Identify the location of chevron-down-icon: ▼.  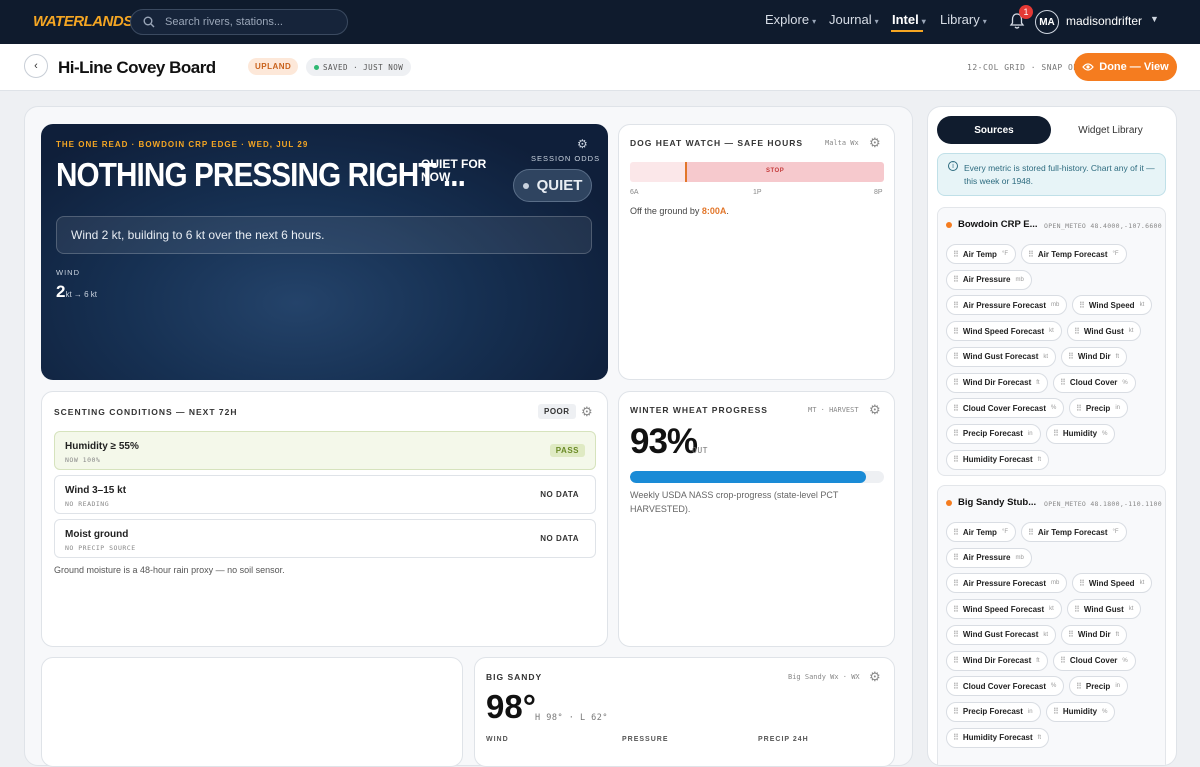
(1154, 19).